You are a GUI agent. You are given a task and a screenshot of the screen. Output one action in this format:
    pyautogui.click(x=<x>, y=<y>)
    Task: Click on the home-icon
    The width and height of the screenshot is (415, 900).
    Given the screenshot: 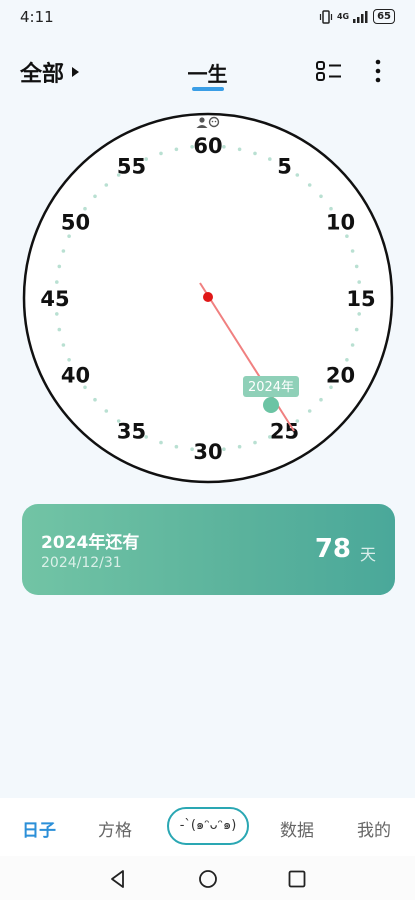 What is the action you would take?
    pyautogui.click(x=208, y=879)
    